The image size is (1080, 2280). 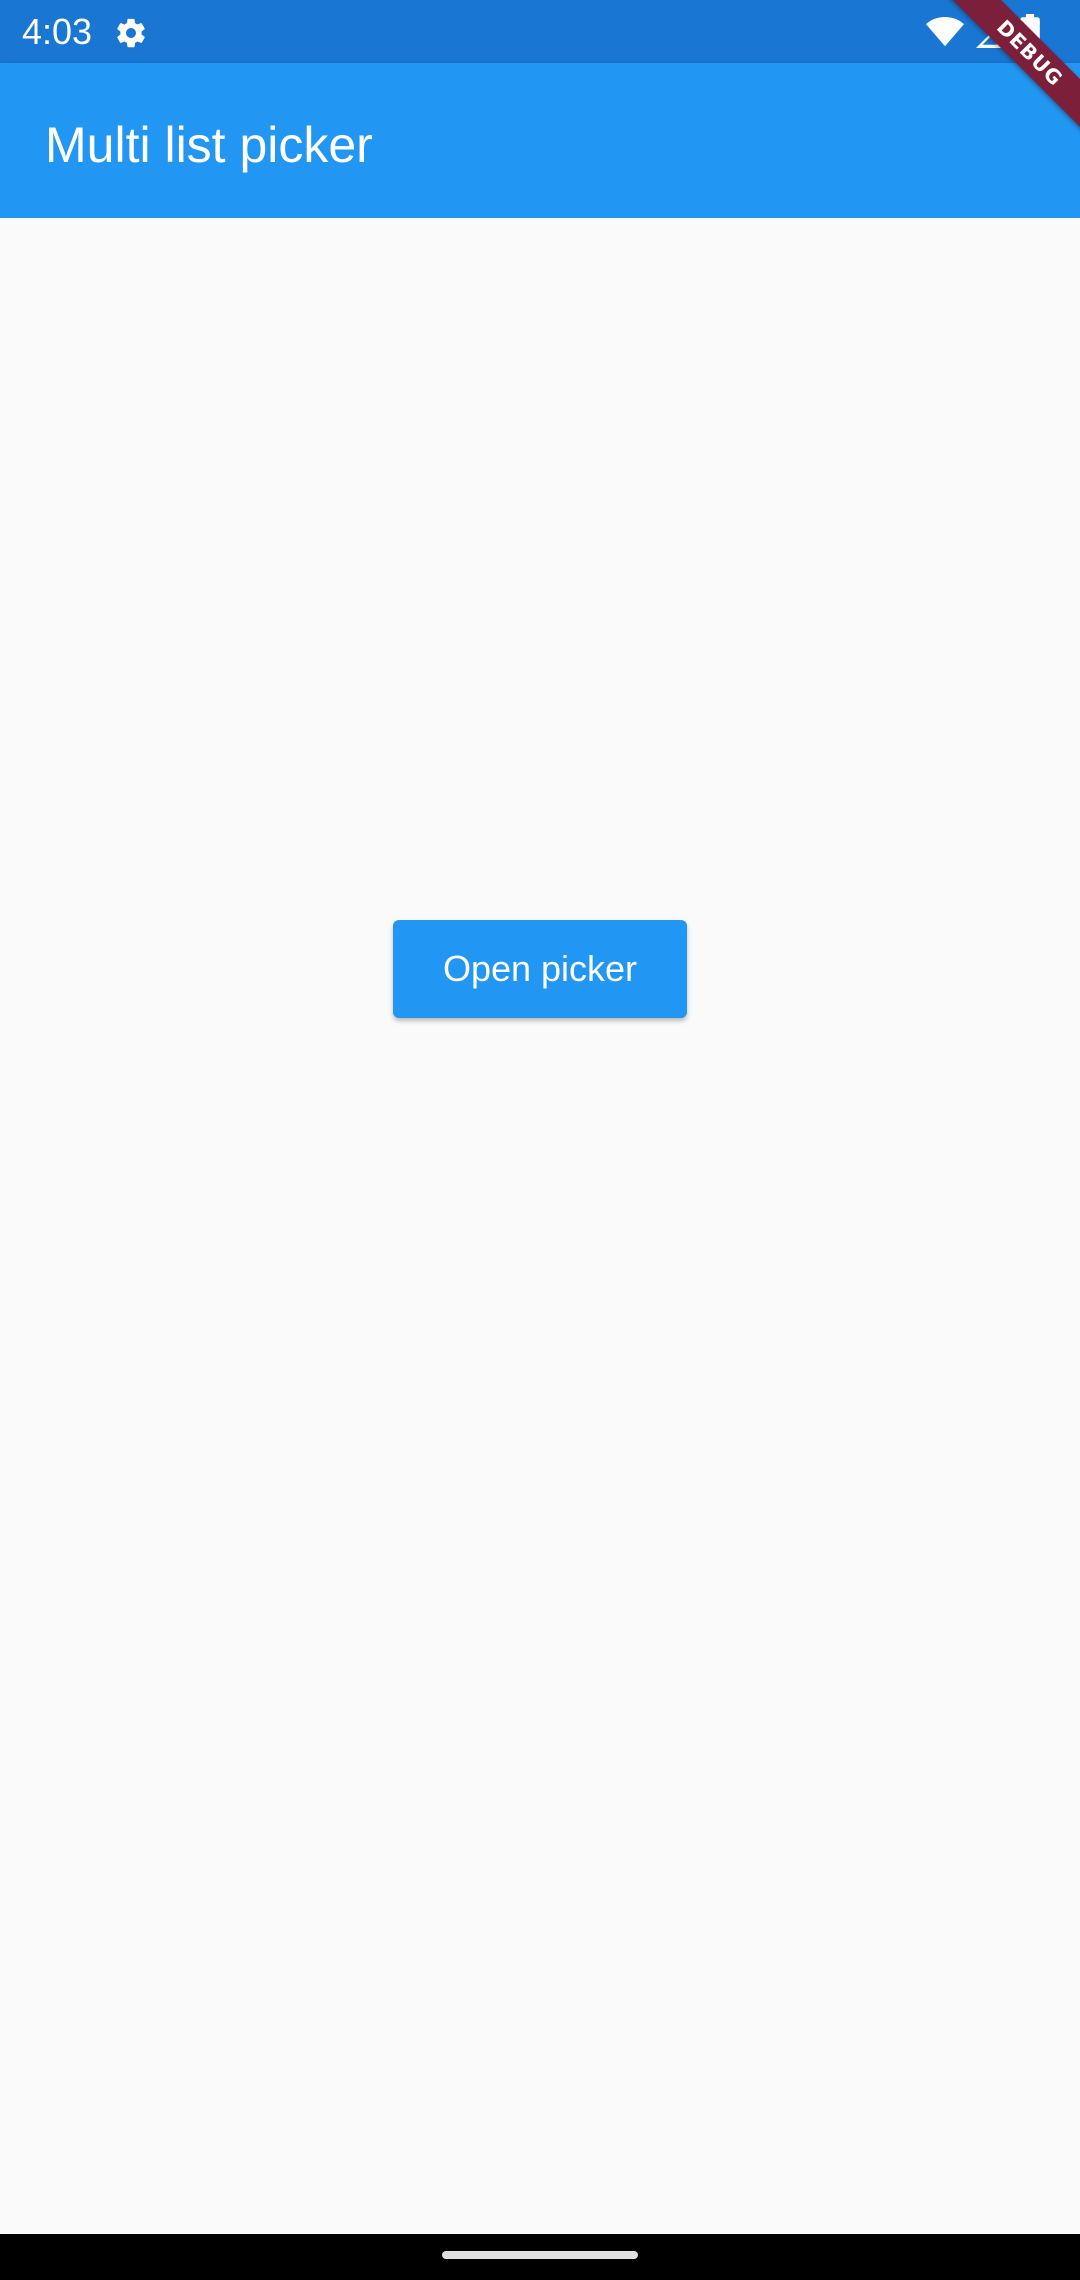 I want to click on open-picker-button: Open picker, so click(x=540, y=969).